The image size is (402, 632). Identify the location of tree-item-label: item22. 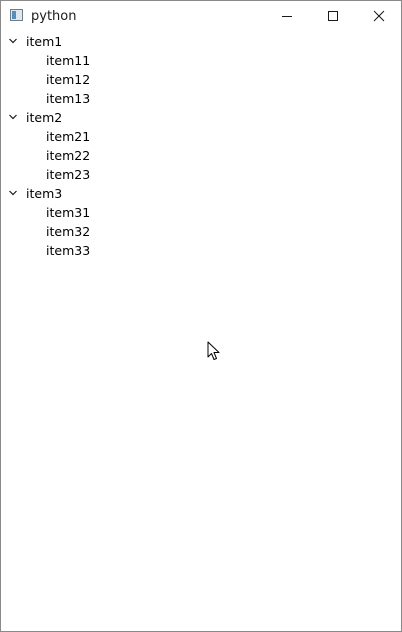
(68, 155).